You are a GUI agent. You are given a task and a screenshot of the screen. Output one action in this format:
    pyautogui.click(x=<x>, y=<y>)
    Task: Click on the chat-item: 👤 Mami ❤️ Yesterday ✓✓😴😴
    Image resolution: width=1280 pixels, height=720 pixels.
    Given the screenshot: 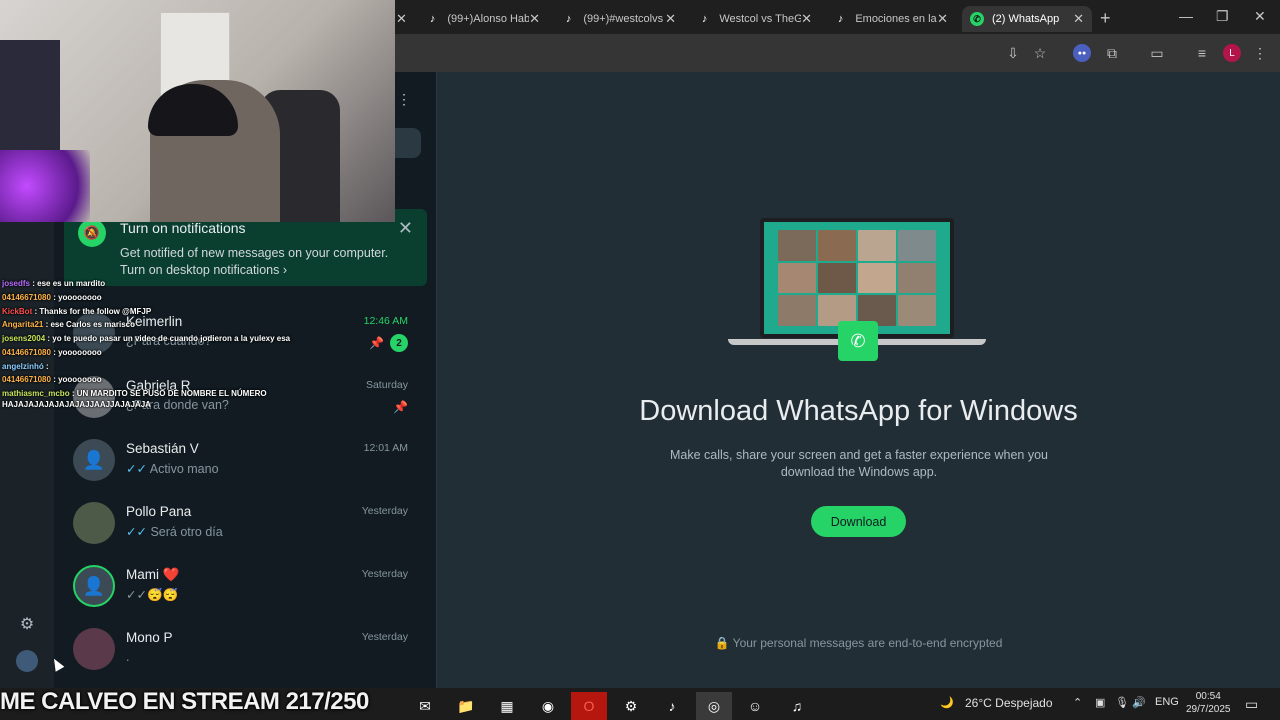 What is the action you would take?
    pyautogui.click(x=244, y=587)
    